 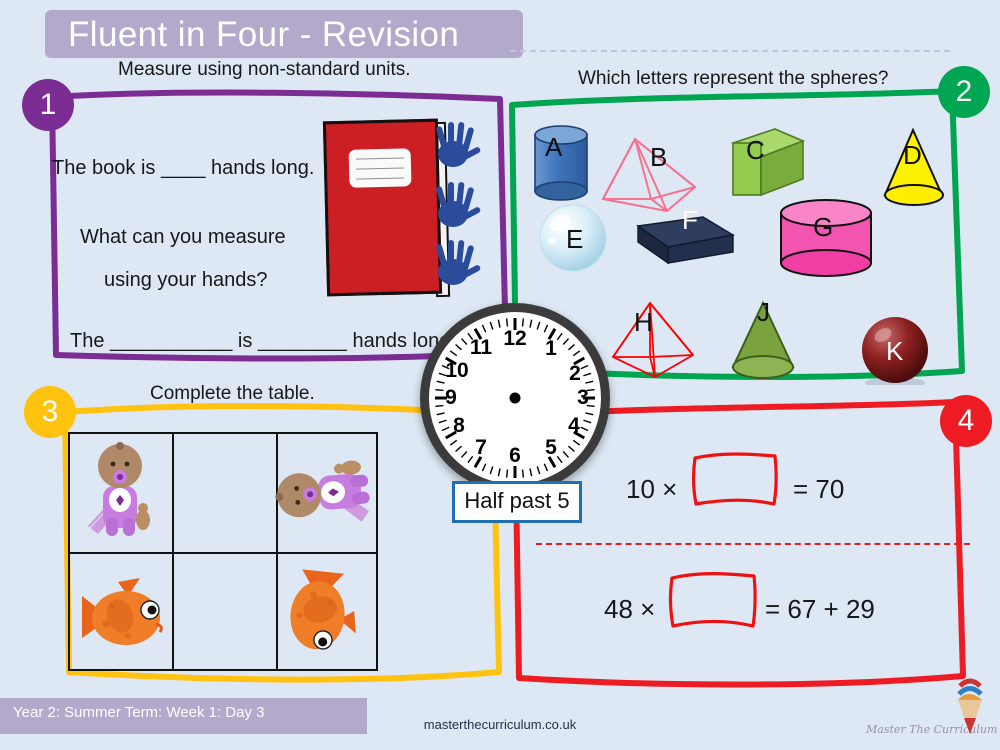 I want to click on page-title: Fluent in Four - Revision, so click(x=264, y=34).